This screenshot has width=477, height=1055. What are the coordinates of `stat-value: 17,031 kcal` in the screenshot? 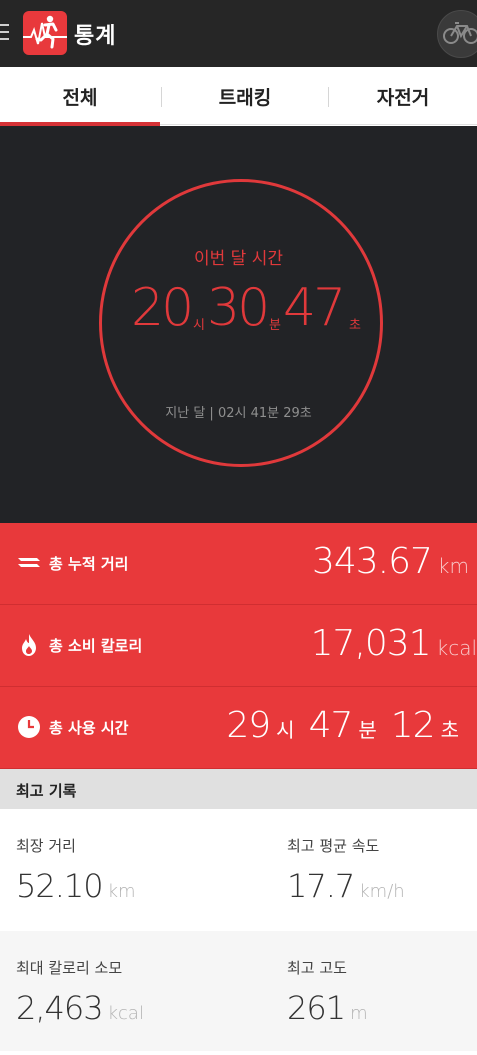 It's located at (393, 643).